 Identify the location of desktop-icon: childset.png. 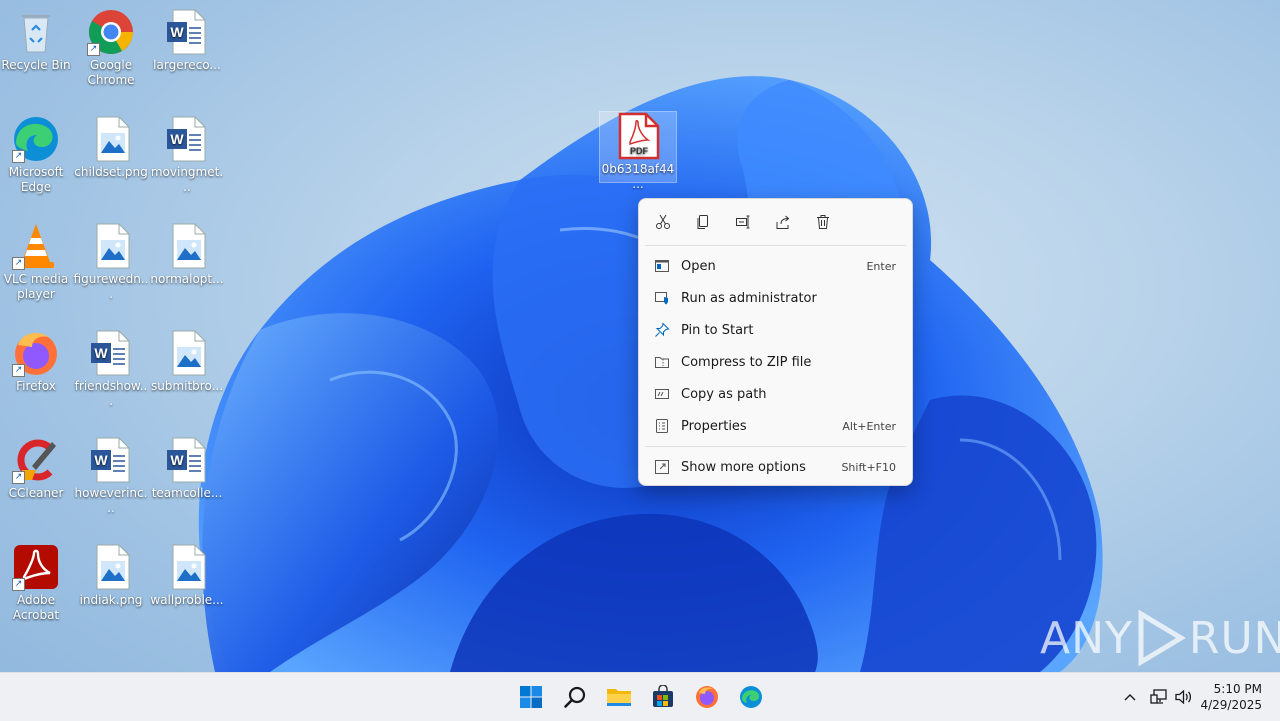
(111, 147).